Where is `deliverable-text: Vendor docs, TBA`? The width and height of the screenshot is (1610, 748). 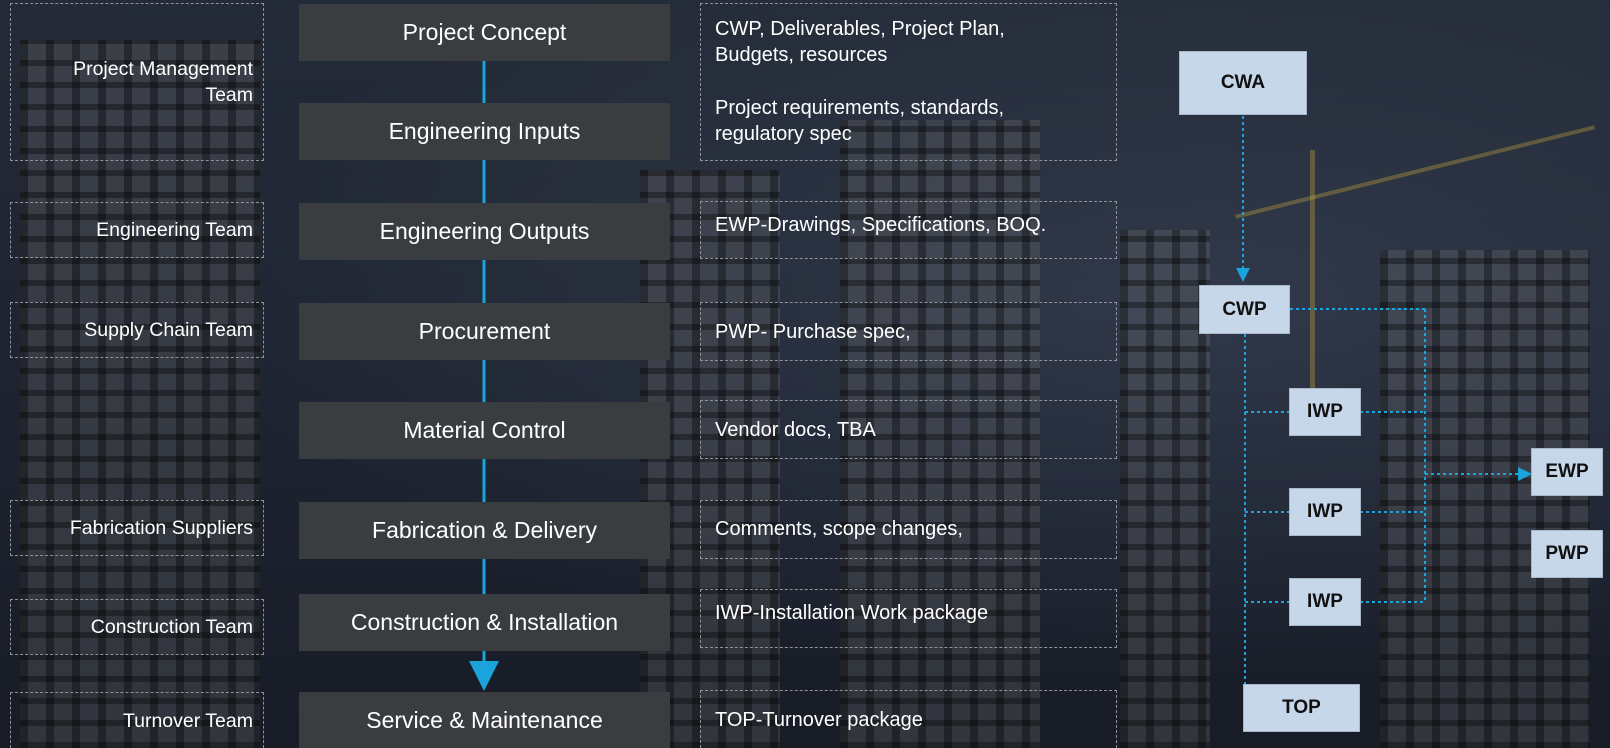 deliverable-text: Vendor docs, TBA is located at coordinates (795, 430).